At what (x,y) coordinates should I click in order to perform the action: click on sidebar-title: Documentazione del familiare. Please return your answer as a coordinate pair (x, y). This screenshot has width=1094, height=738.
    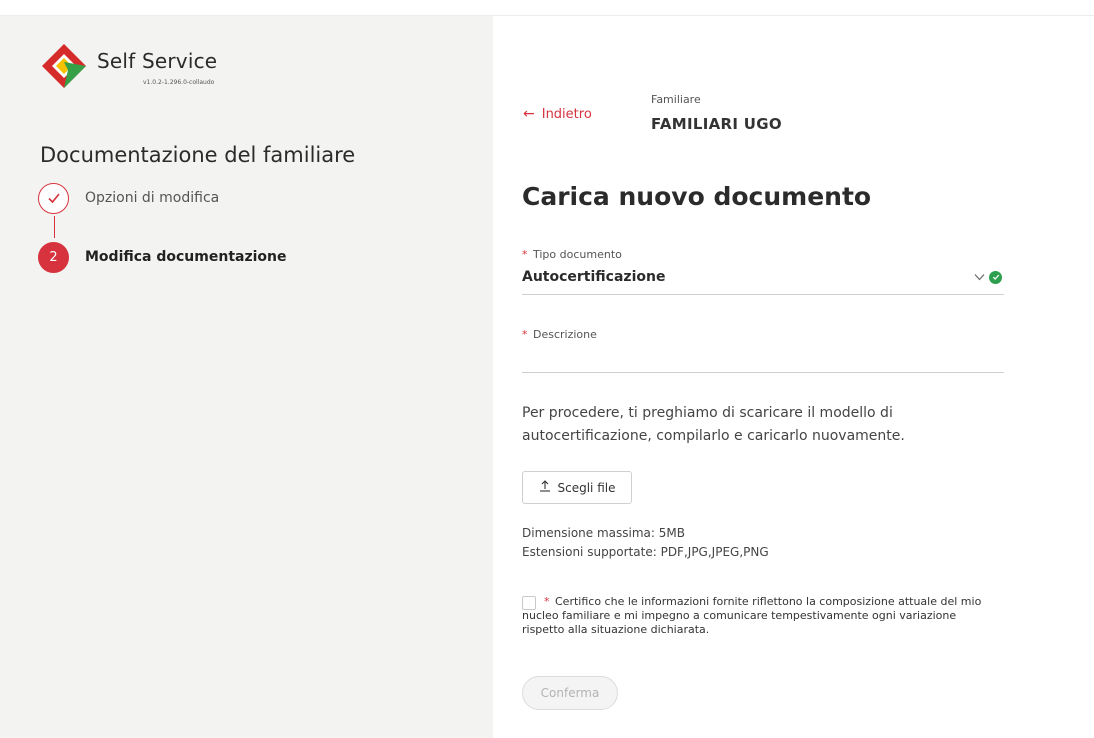
    Looking at the image, I should click on (198, 155).